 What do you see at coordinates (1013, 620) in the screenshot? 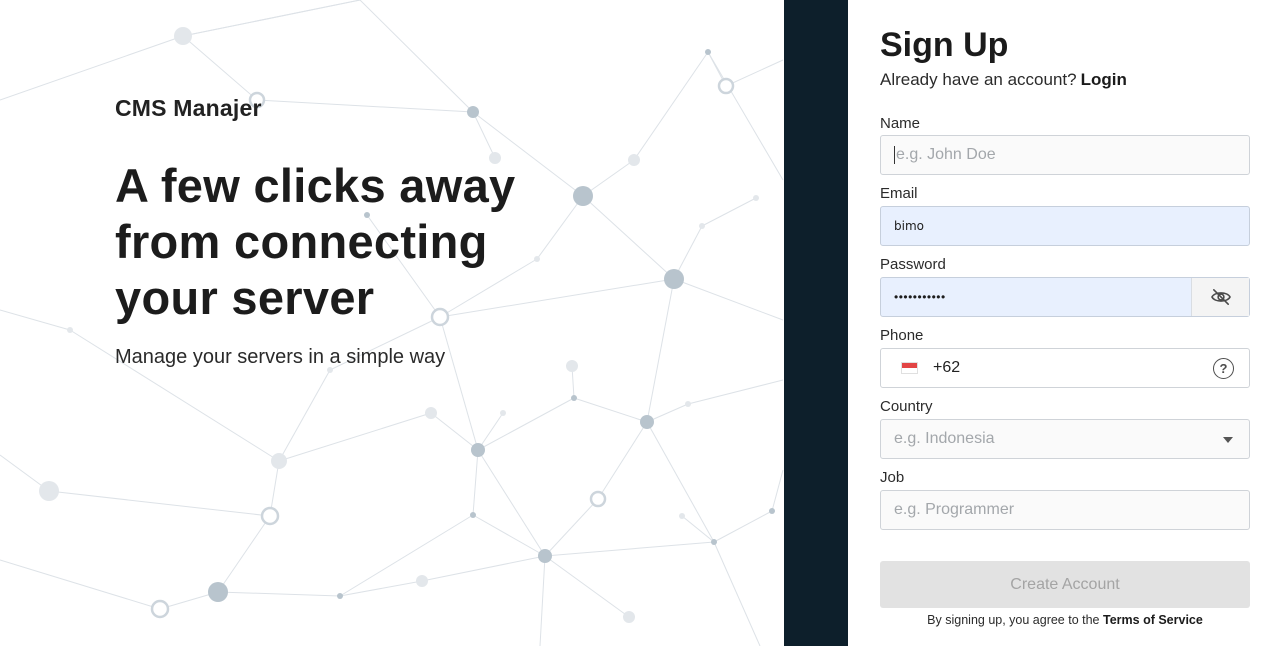
I see `terms-prefix: By signing up, you agree to the` at bounding box center [1013, 620].